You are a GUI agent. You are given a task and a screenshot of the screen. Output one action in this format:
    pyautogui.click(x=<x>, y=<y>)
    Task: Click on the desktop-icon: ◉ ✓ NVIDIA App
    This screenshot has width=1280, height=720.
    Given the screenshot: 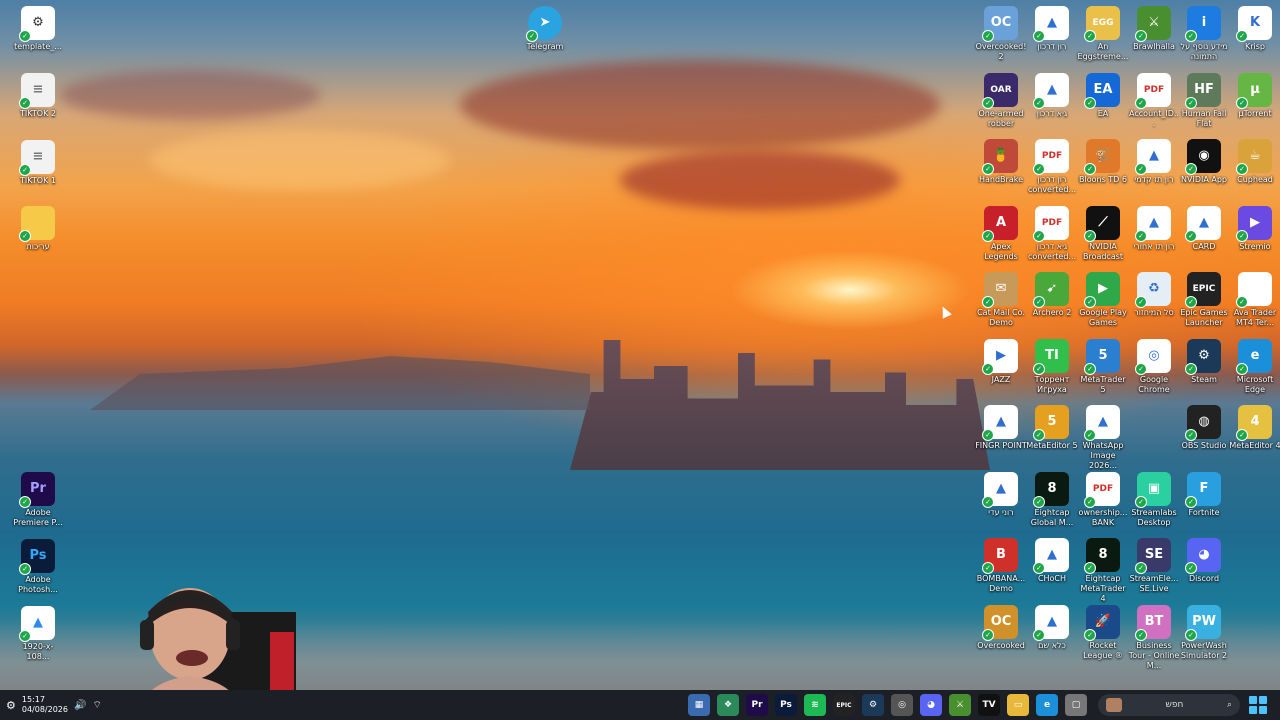 What is the action you would take?
    pyautogui.click(x=1204, y=162)
    